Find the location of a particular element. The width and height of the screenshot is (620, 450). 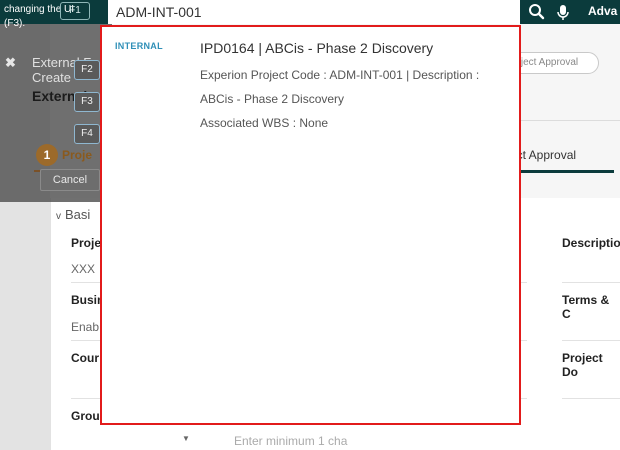

basic-section-label: Basi is located at coordinates (78, 214).